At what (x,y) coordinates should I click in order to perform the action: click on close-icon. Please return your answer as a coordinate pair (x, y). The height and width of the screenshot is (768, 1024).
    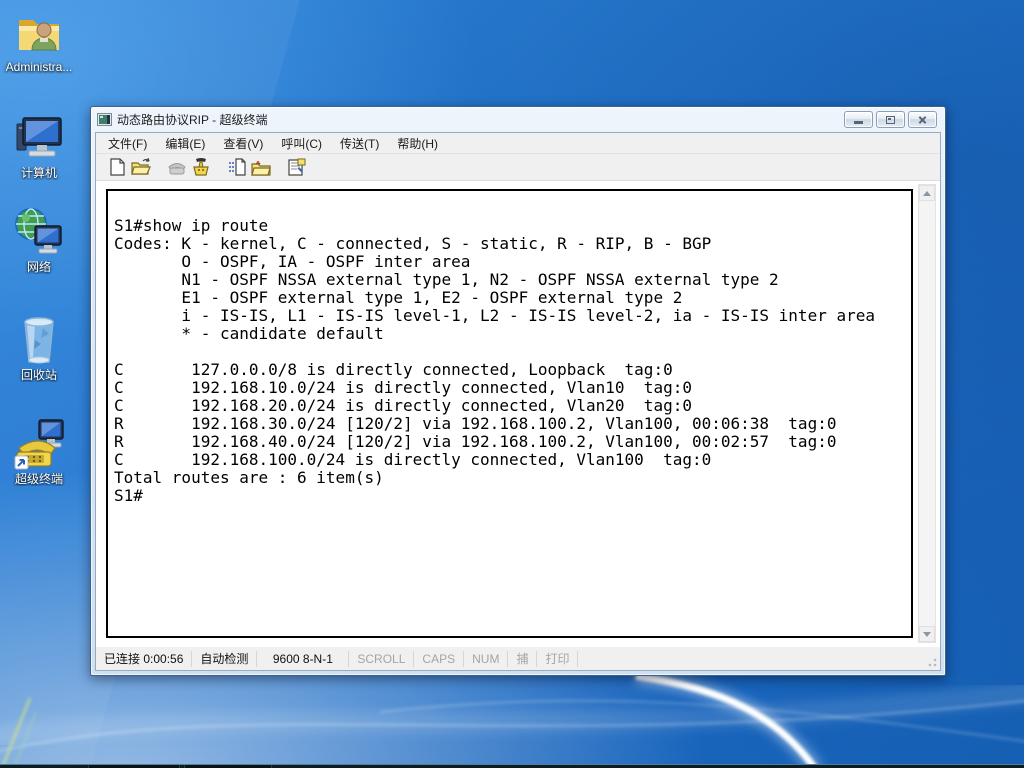
    Looking at the image, I should click on (922, 119).